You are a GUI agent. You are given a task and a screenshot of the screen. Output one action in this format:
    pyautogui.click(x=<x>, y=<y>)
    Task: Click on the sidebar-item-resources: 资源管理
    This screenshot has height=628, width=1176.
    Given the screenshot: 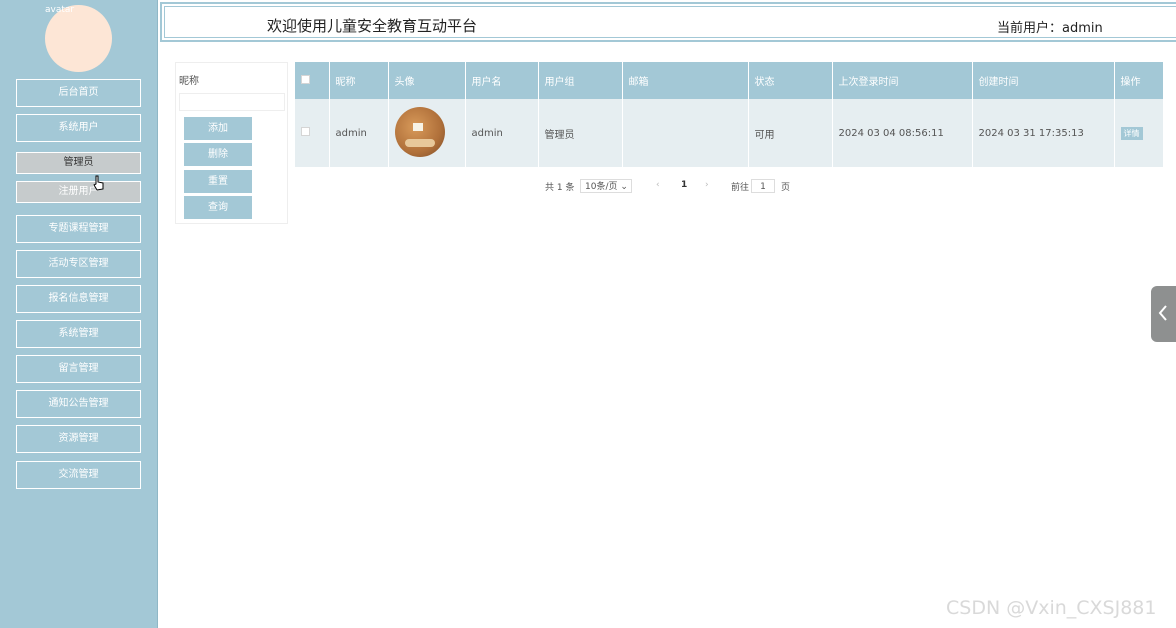 What is the action you would take?
    pyautogui.click(x=78, y=439)
    